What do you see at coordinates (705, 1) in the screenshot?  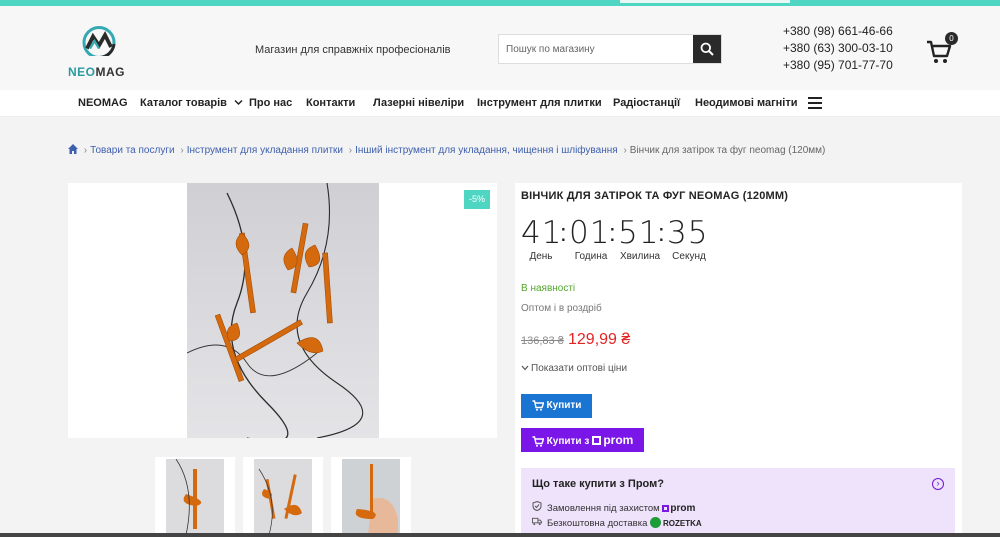 I see `top-strip-tab` at bounding box center [705, 1].